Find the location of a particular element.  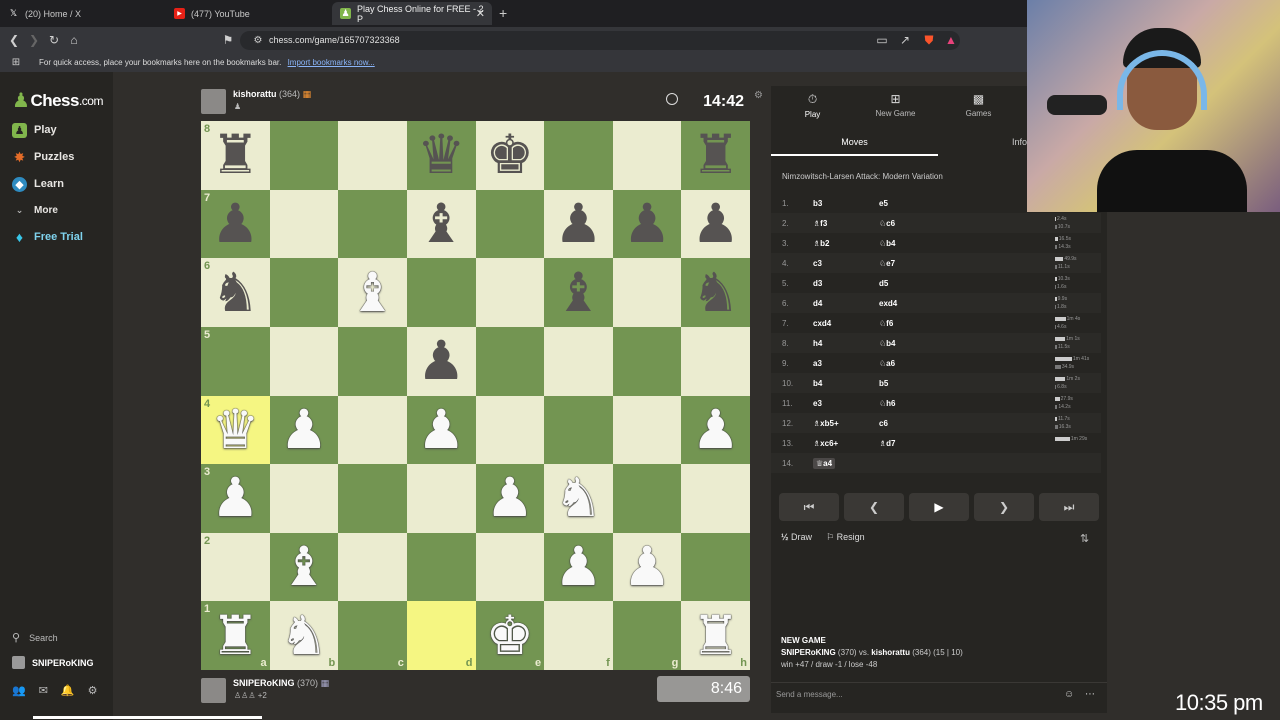

square-h7: ♟ is located at coordinates (715, 224).